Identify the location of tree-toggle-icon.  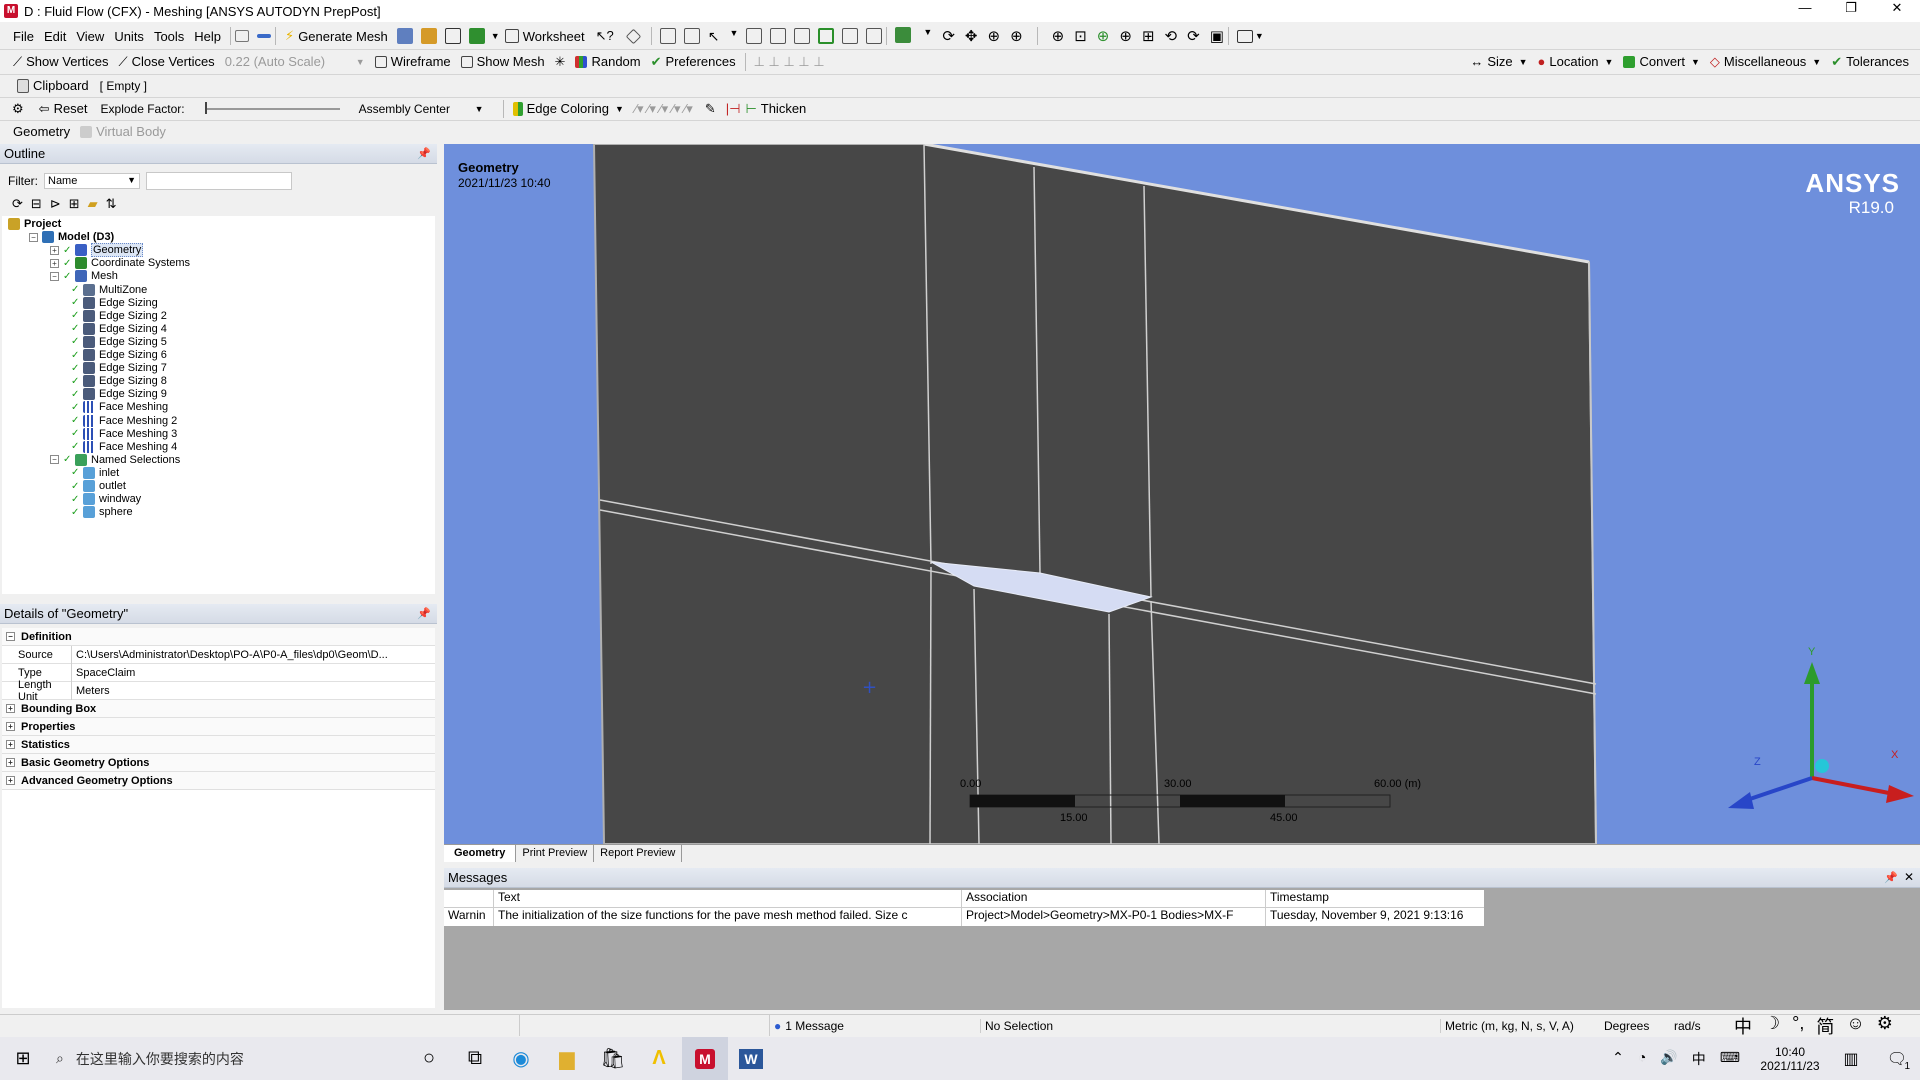
(242, 36).